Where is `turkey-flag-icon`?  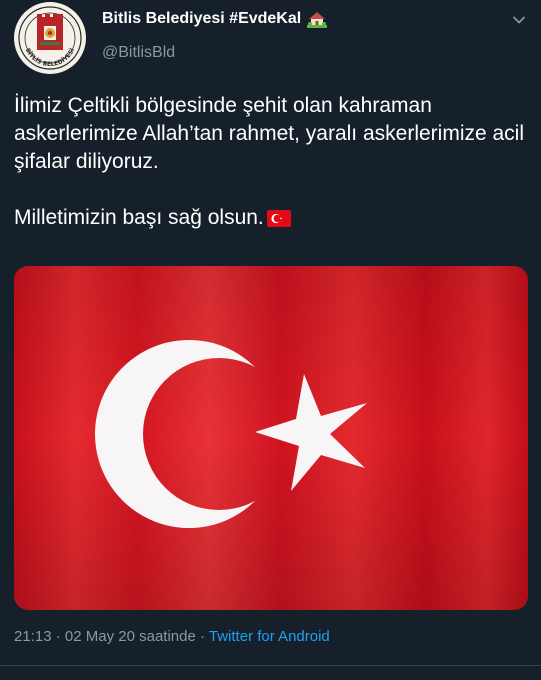 turkey-flag-icon is located at coordinates (278, 217).